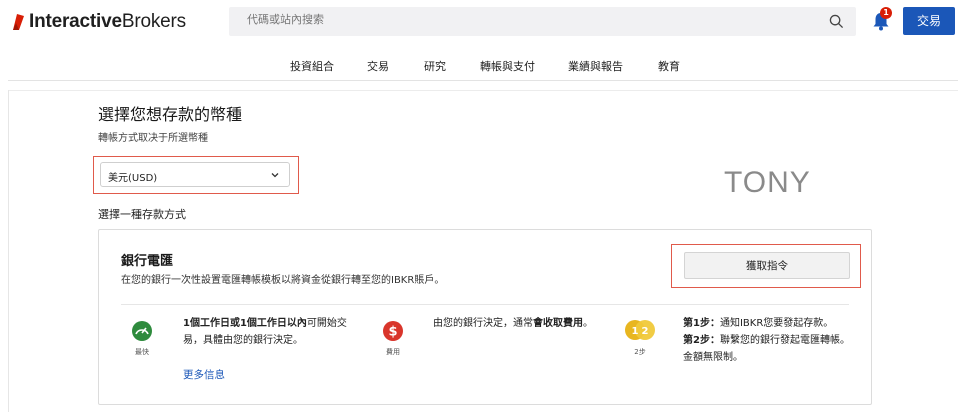 Image resolution: width=966 pixels, height=412 pixels. I want to click on dollar-icon: $, so click(393, 331).